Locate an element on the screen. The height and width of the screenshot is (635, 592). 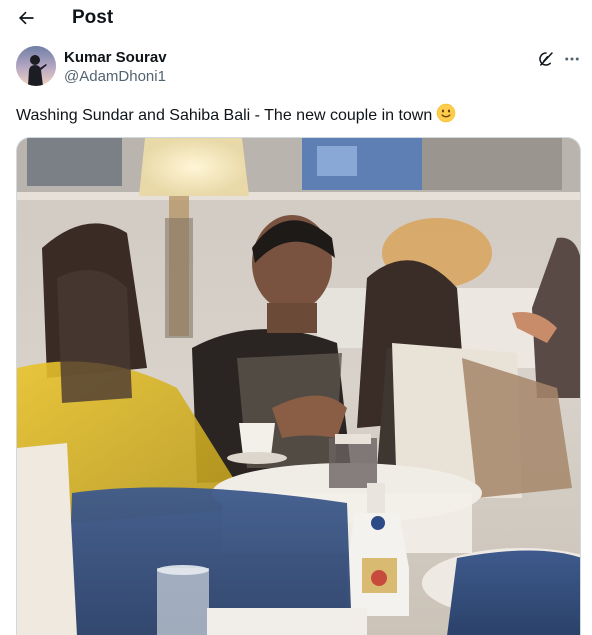
author-handle: @AdamDhoni1 is located at coordinates (115, 76).